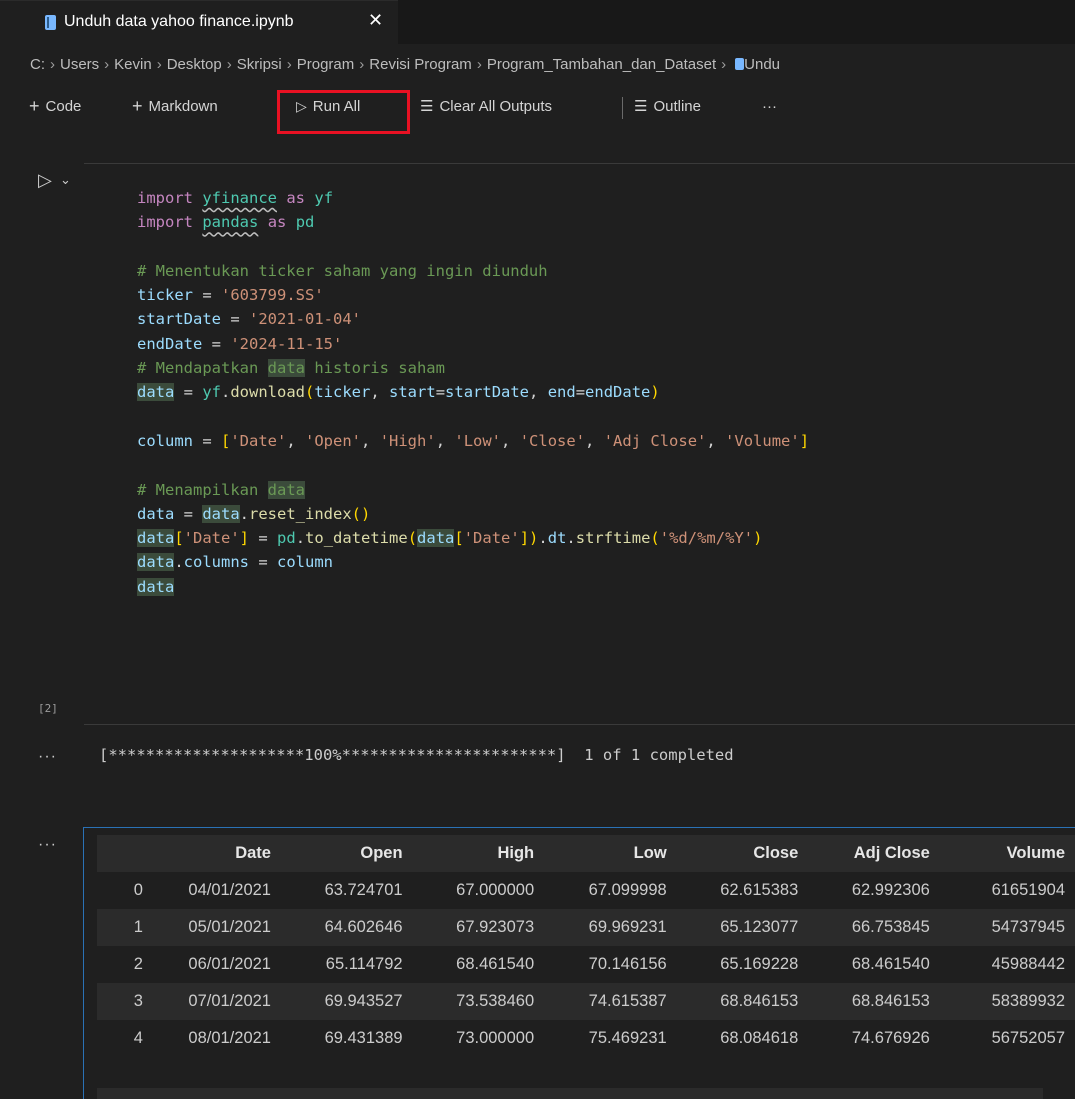 This screenshot has height=1099, width=1075. I want to click on table-cell: 63.724701, so click(363, 890).